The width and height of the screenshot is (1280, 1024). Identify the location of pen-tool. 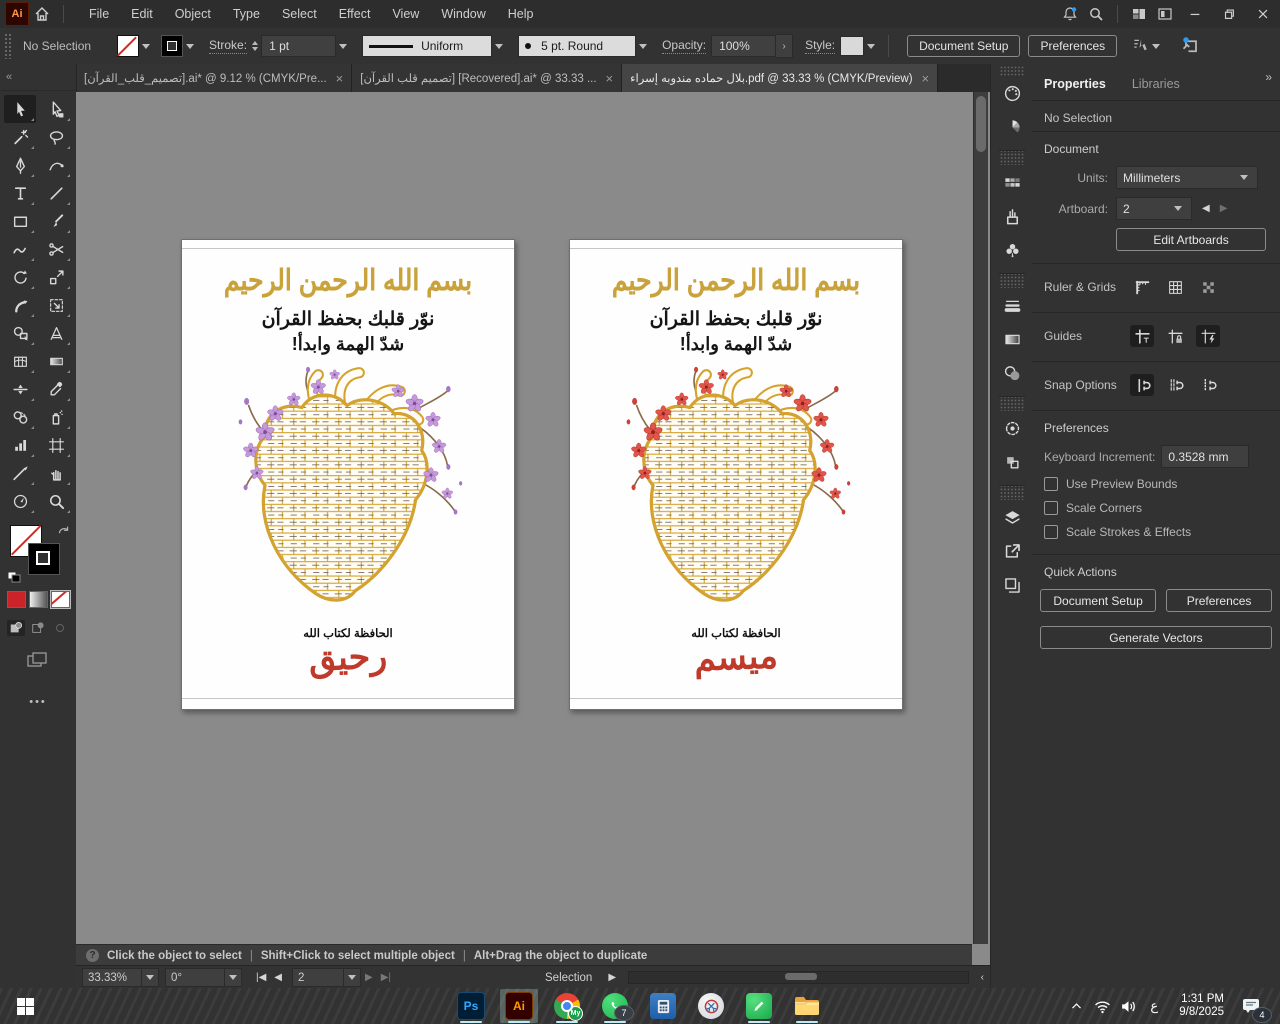
(20, 165).